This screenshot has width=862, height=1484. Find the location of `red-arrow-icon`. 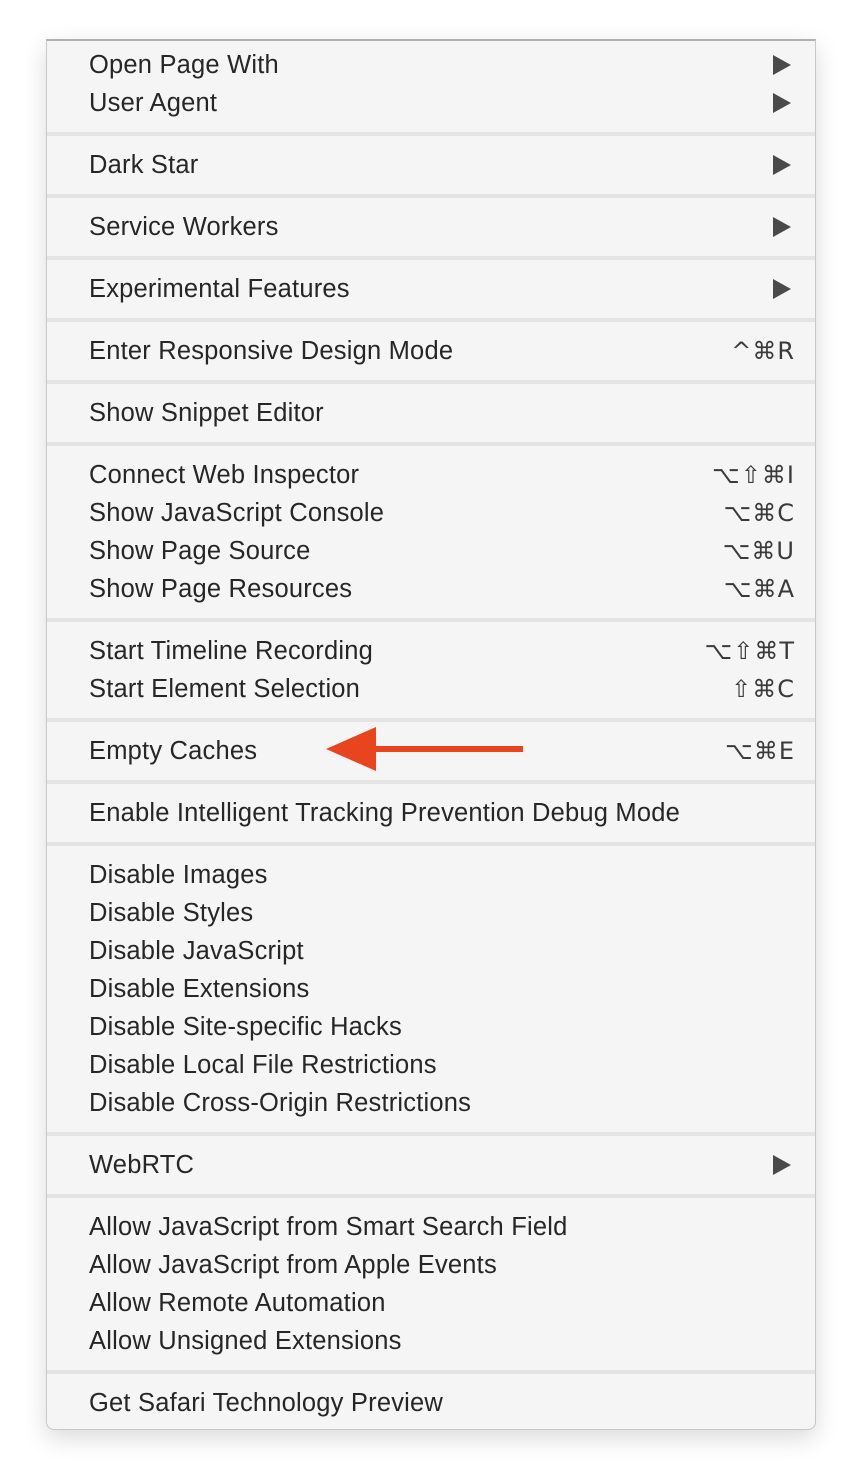

red-arrow-icon is located at coordinates (424, 749).